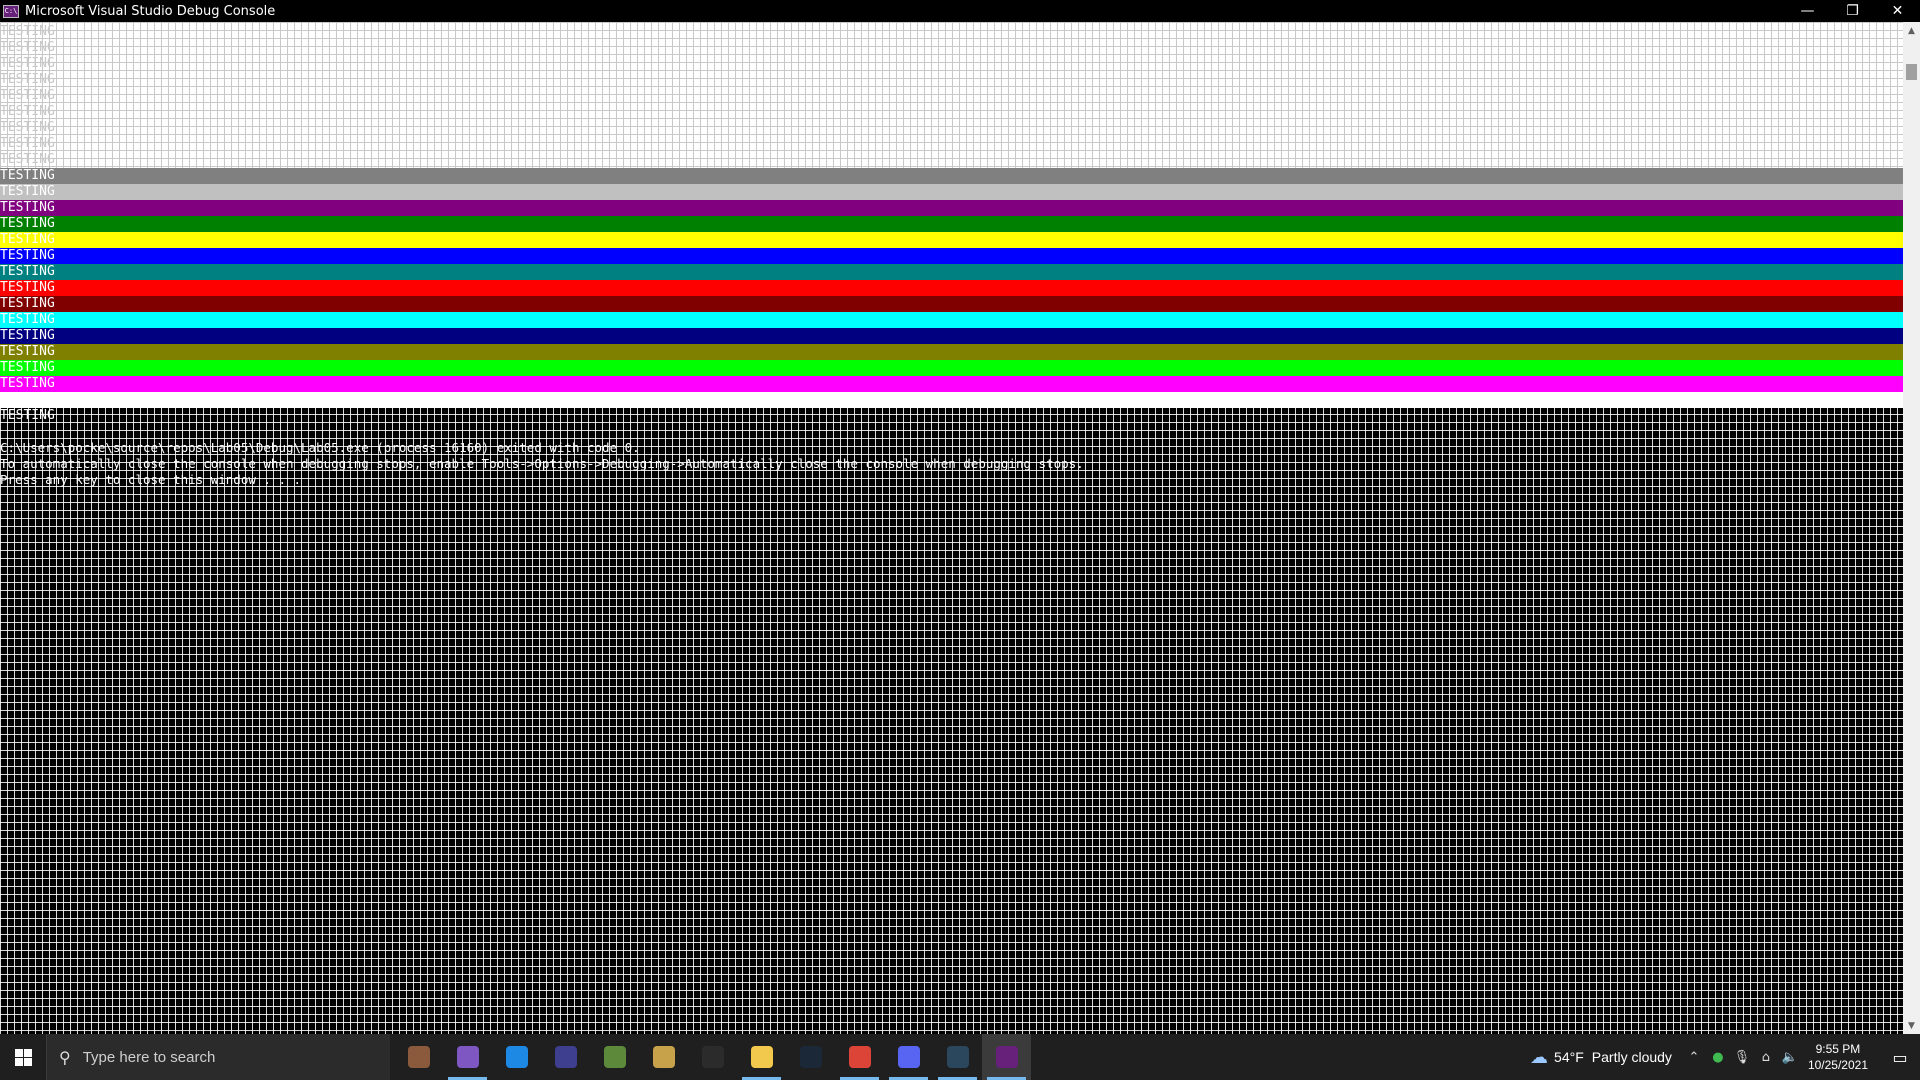 This screenshot has width=1920, height=1080. What do you see at coordinates (1766, 1057) in the screenshot?
I see `network-icon: ⌂` at bounding box center [1766, 1057].